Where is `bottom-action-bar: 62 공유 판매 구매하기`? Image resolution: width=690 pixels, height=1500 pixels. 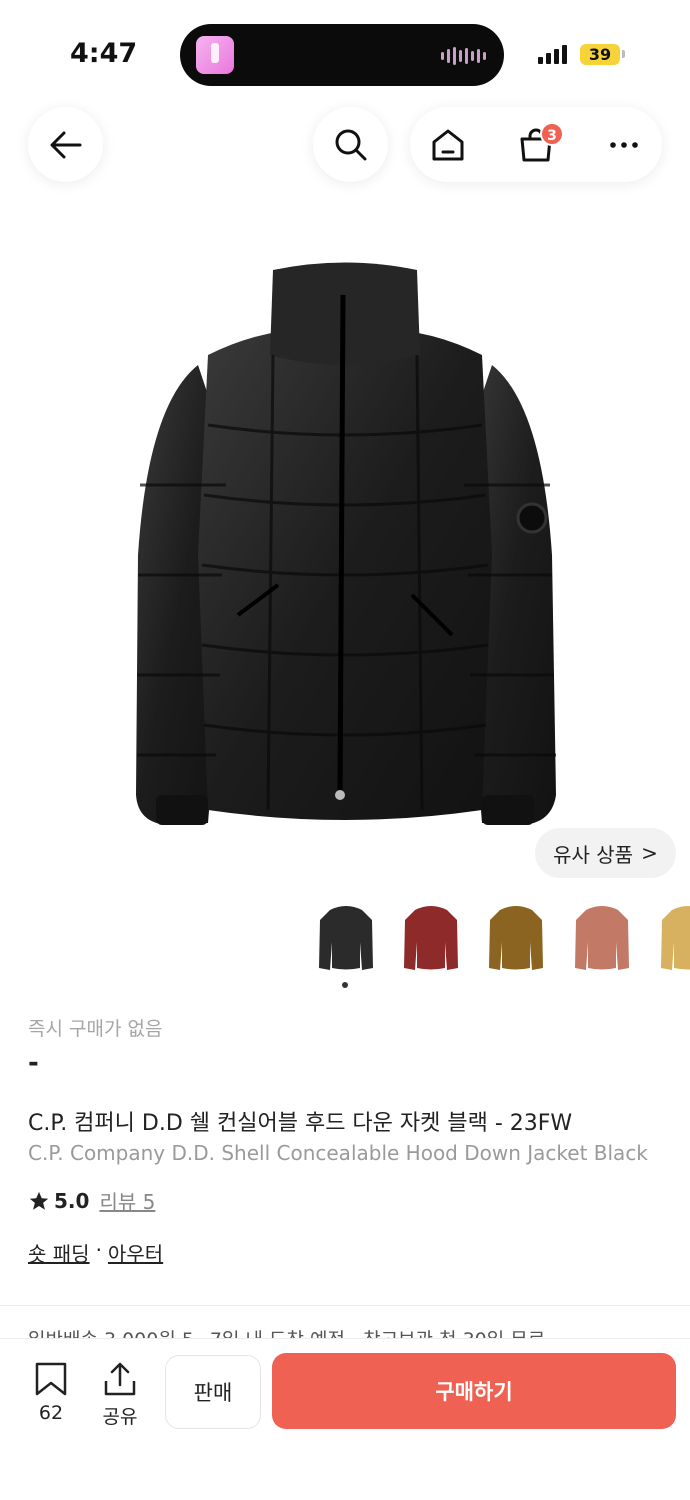 bottom-action-bar: 62 공유 판매 구매하기 is located at coordinates (345, 1419).